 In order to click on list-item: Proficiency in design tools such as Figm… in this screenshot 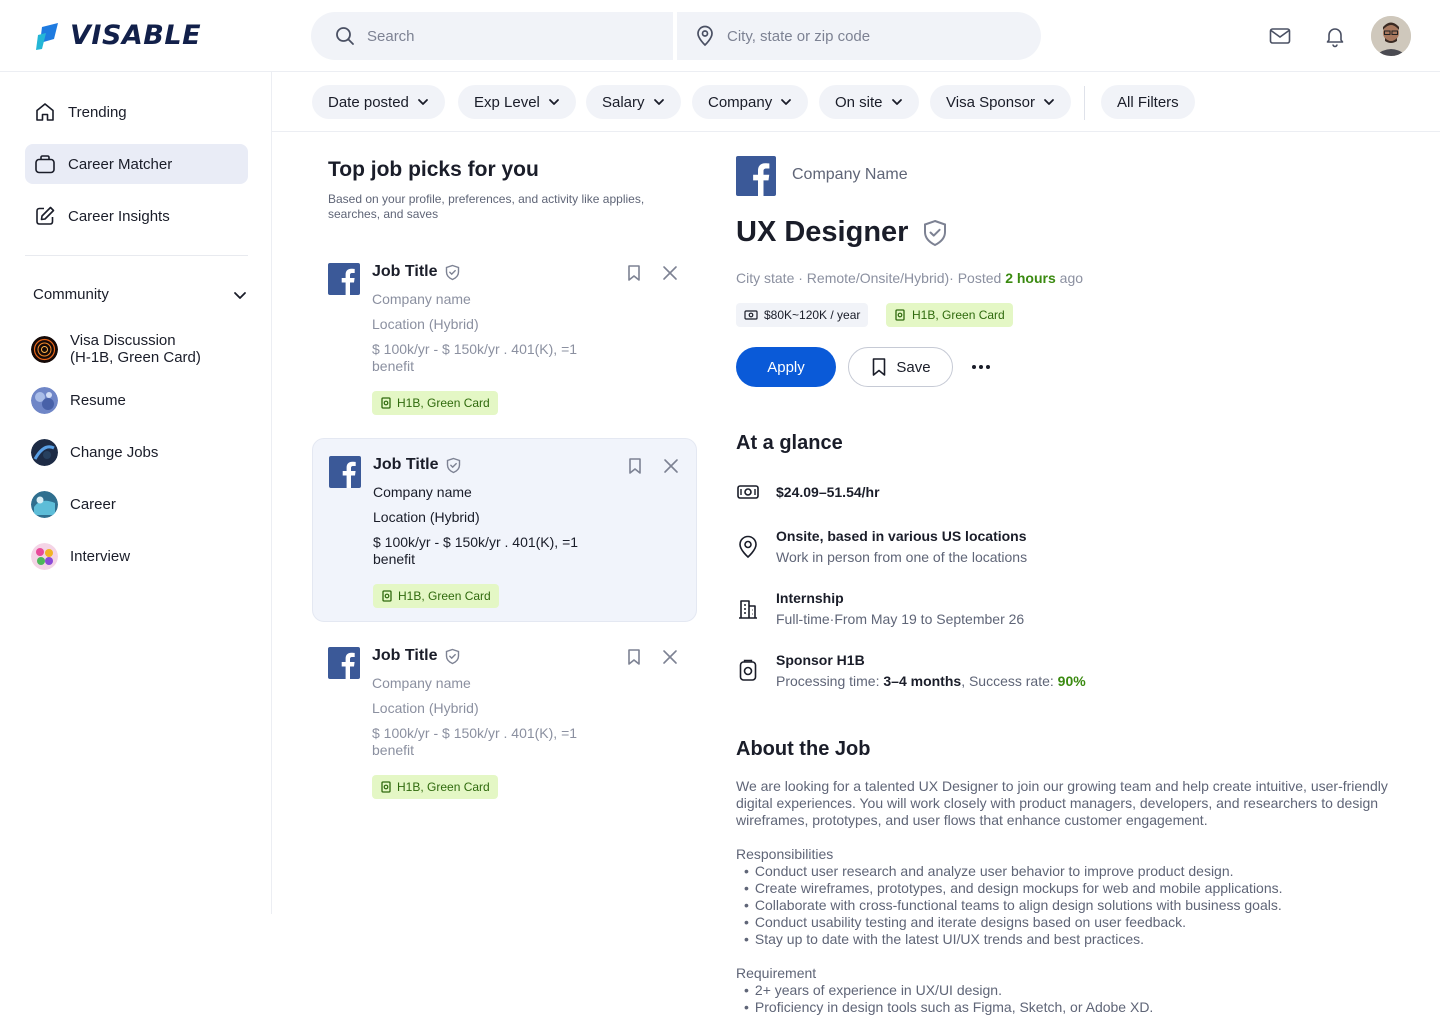, I will do `click(1066, 1007)`.